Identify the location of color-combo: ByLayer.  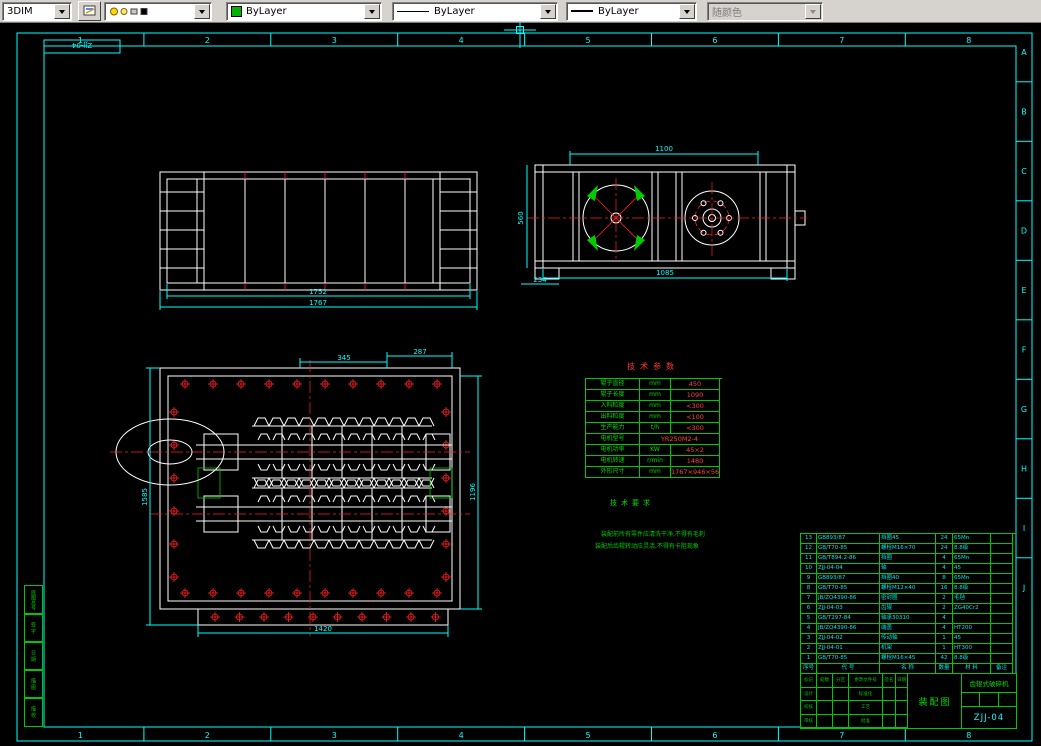
(304, 11).